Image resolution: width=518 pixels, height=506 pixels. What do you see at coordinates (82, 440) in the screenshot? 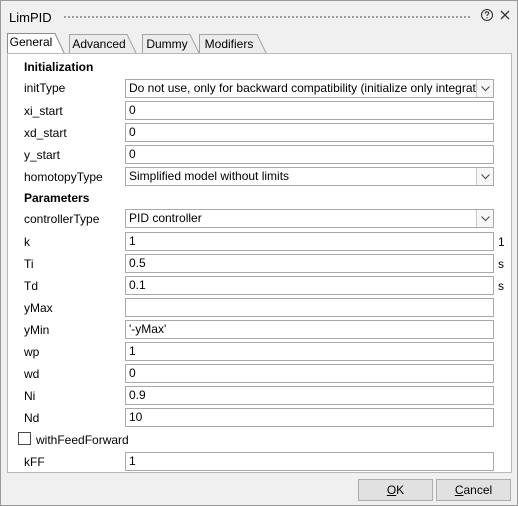
I see `withFeedForward-label: withFeedForward` at bounding box center [82, 440].